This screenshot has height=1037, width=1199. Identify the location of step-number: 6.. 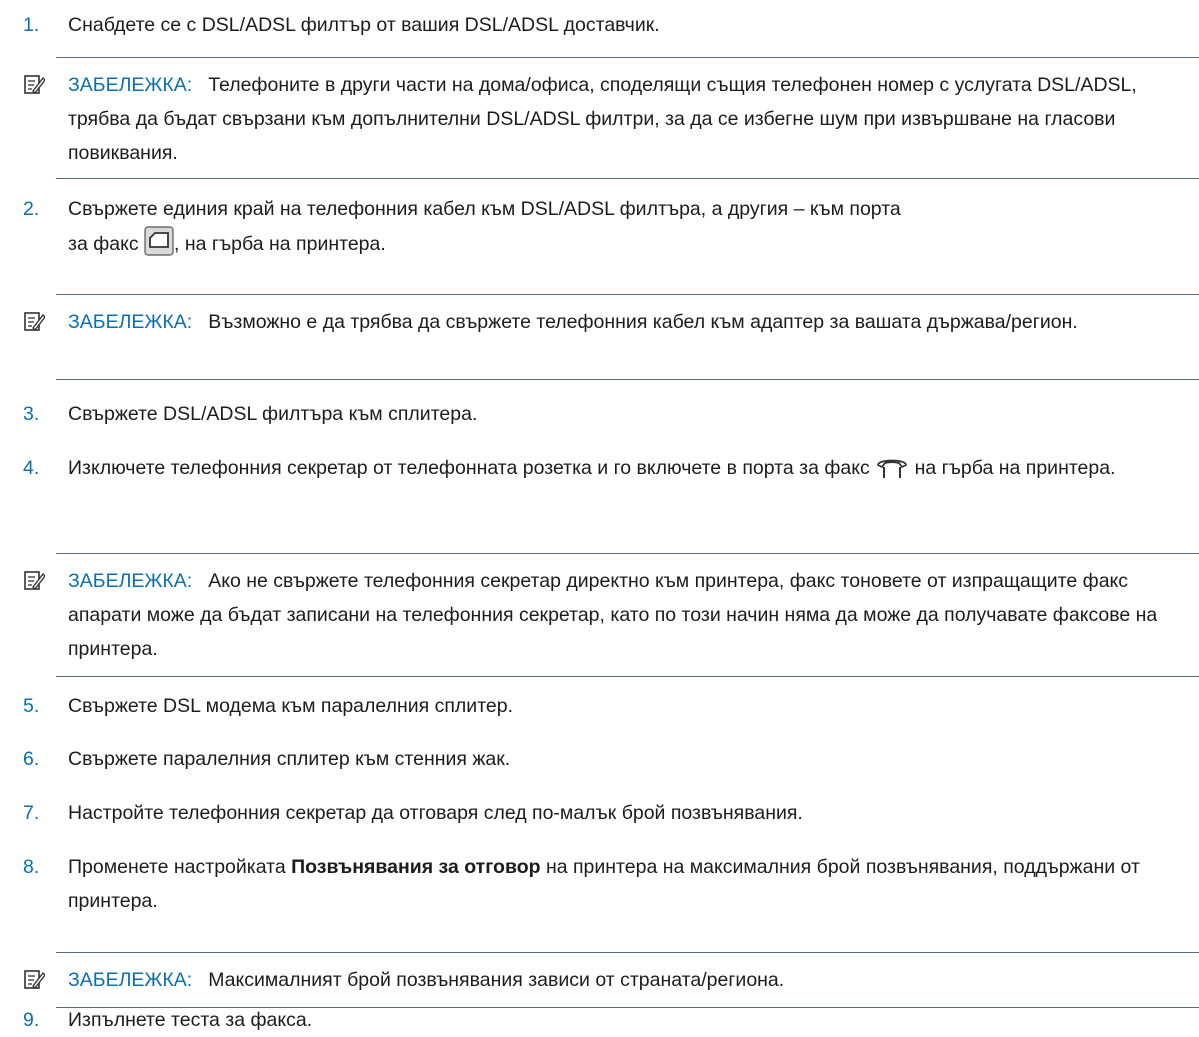
(31, 759).